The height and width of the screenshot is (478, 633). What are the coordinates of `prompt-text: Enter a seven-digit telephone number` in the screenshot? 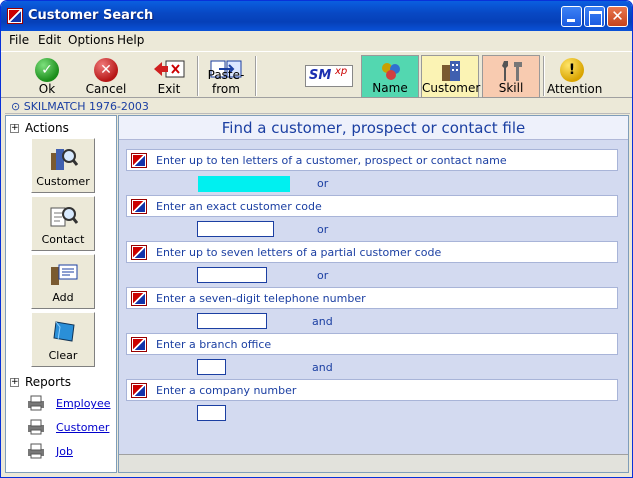 It's located at (261, 298).